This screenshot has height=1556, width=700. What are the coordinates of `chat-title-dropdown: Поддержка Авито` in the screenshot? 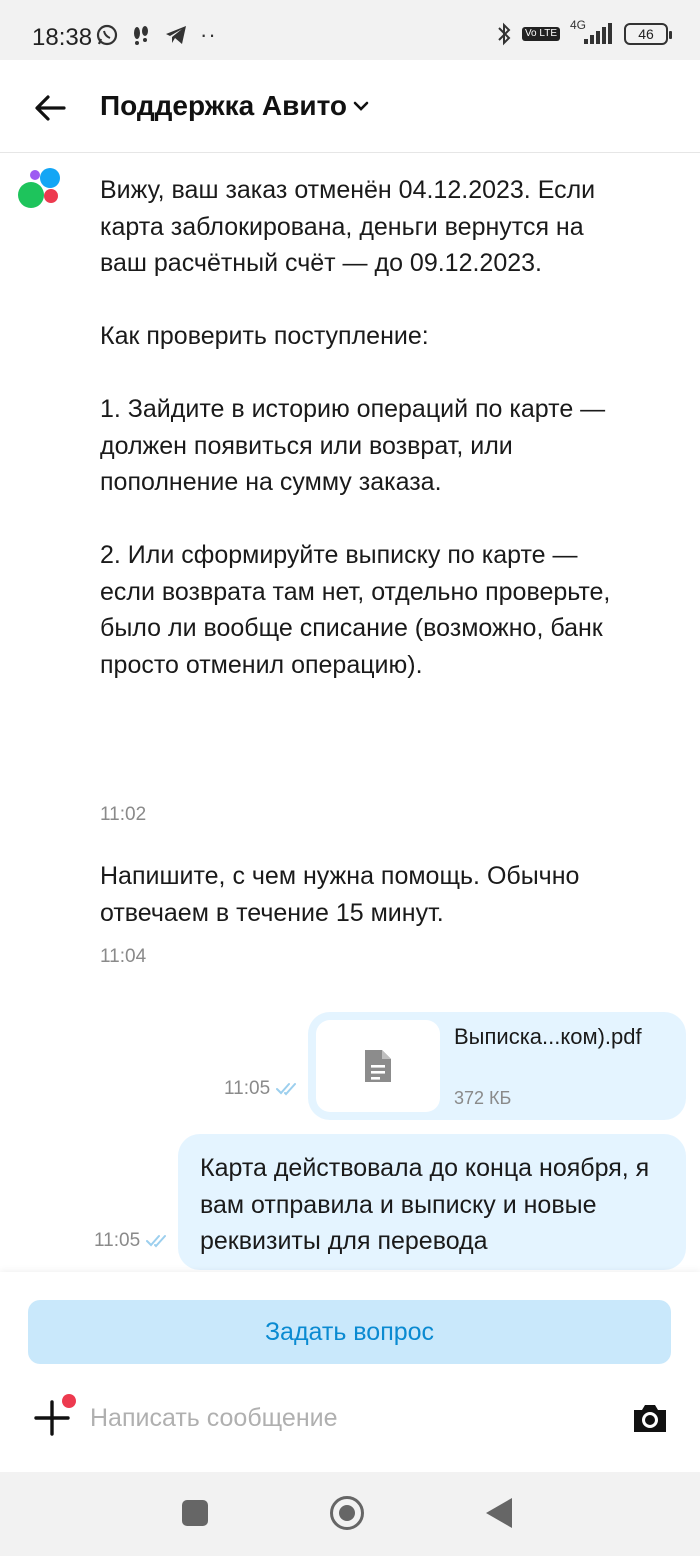 It's located at (234, 106).